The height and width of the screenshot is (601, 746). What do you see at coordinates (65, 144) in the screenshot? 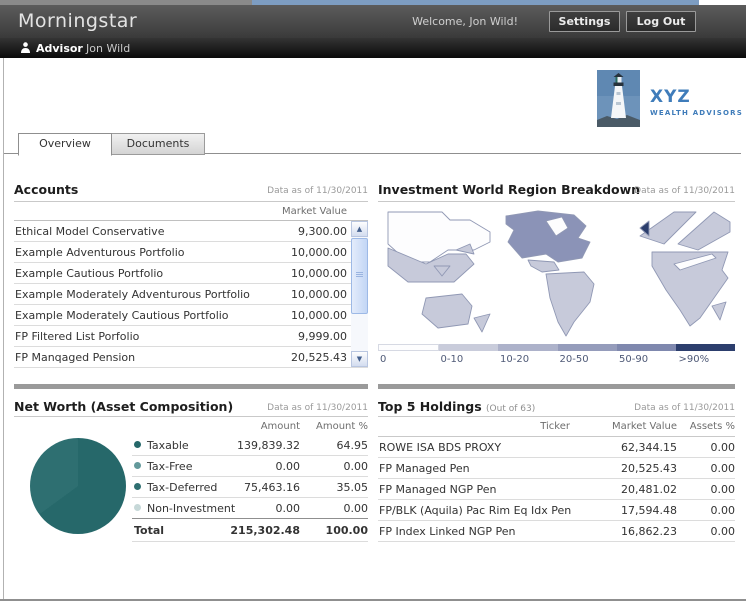
I see `tab-overview: Overview` at bounding box center [65, 144].